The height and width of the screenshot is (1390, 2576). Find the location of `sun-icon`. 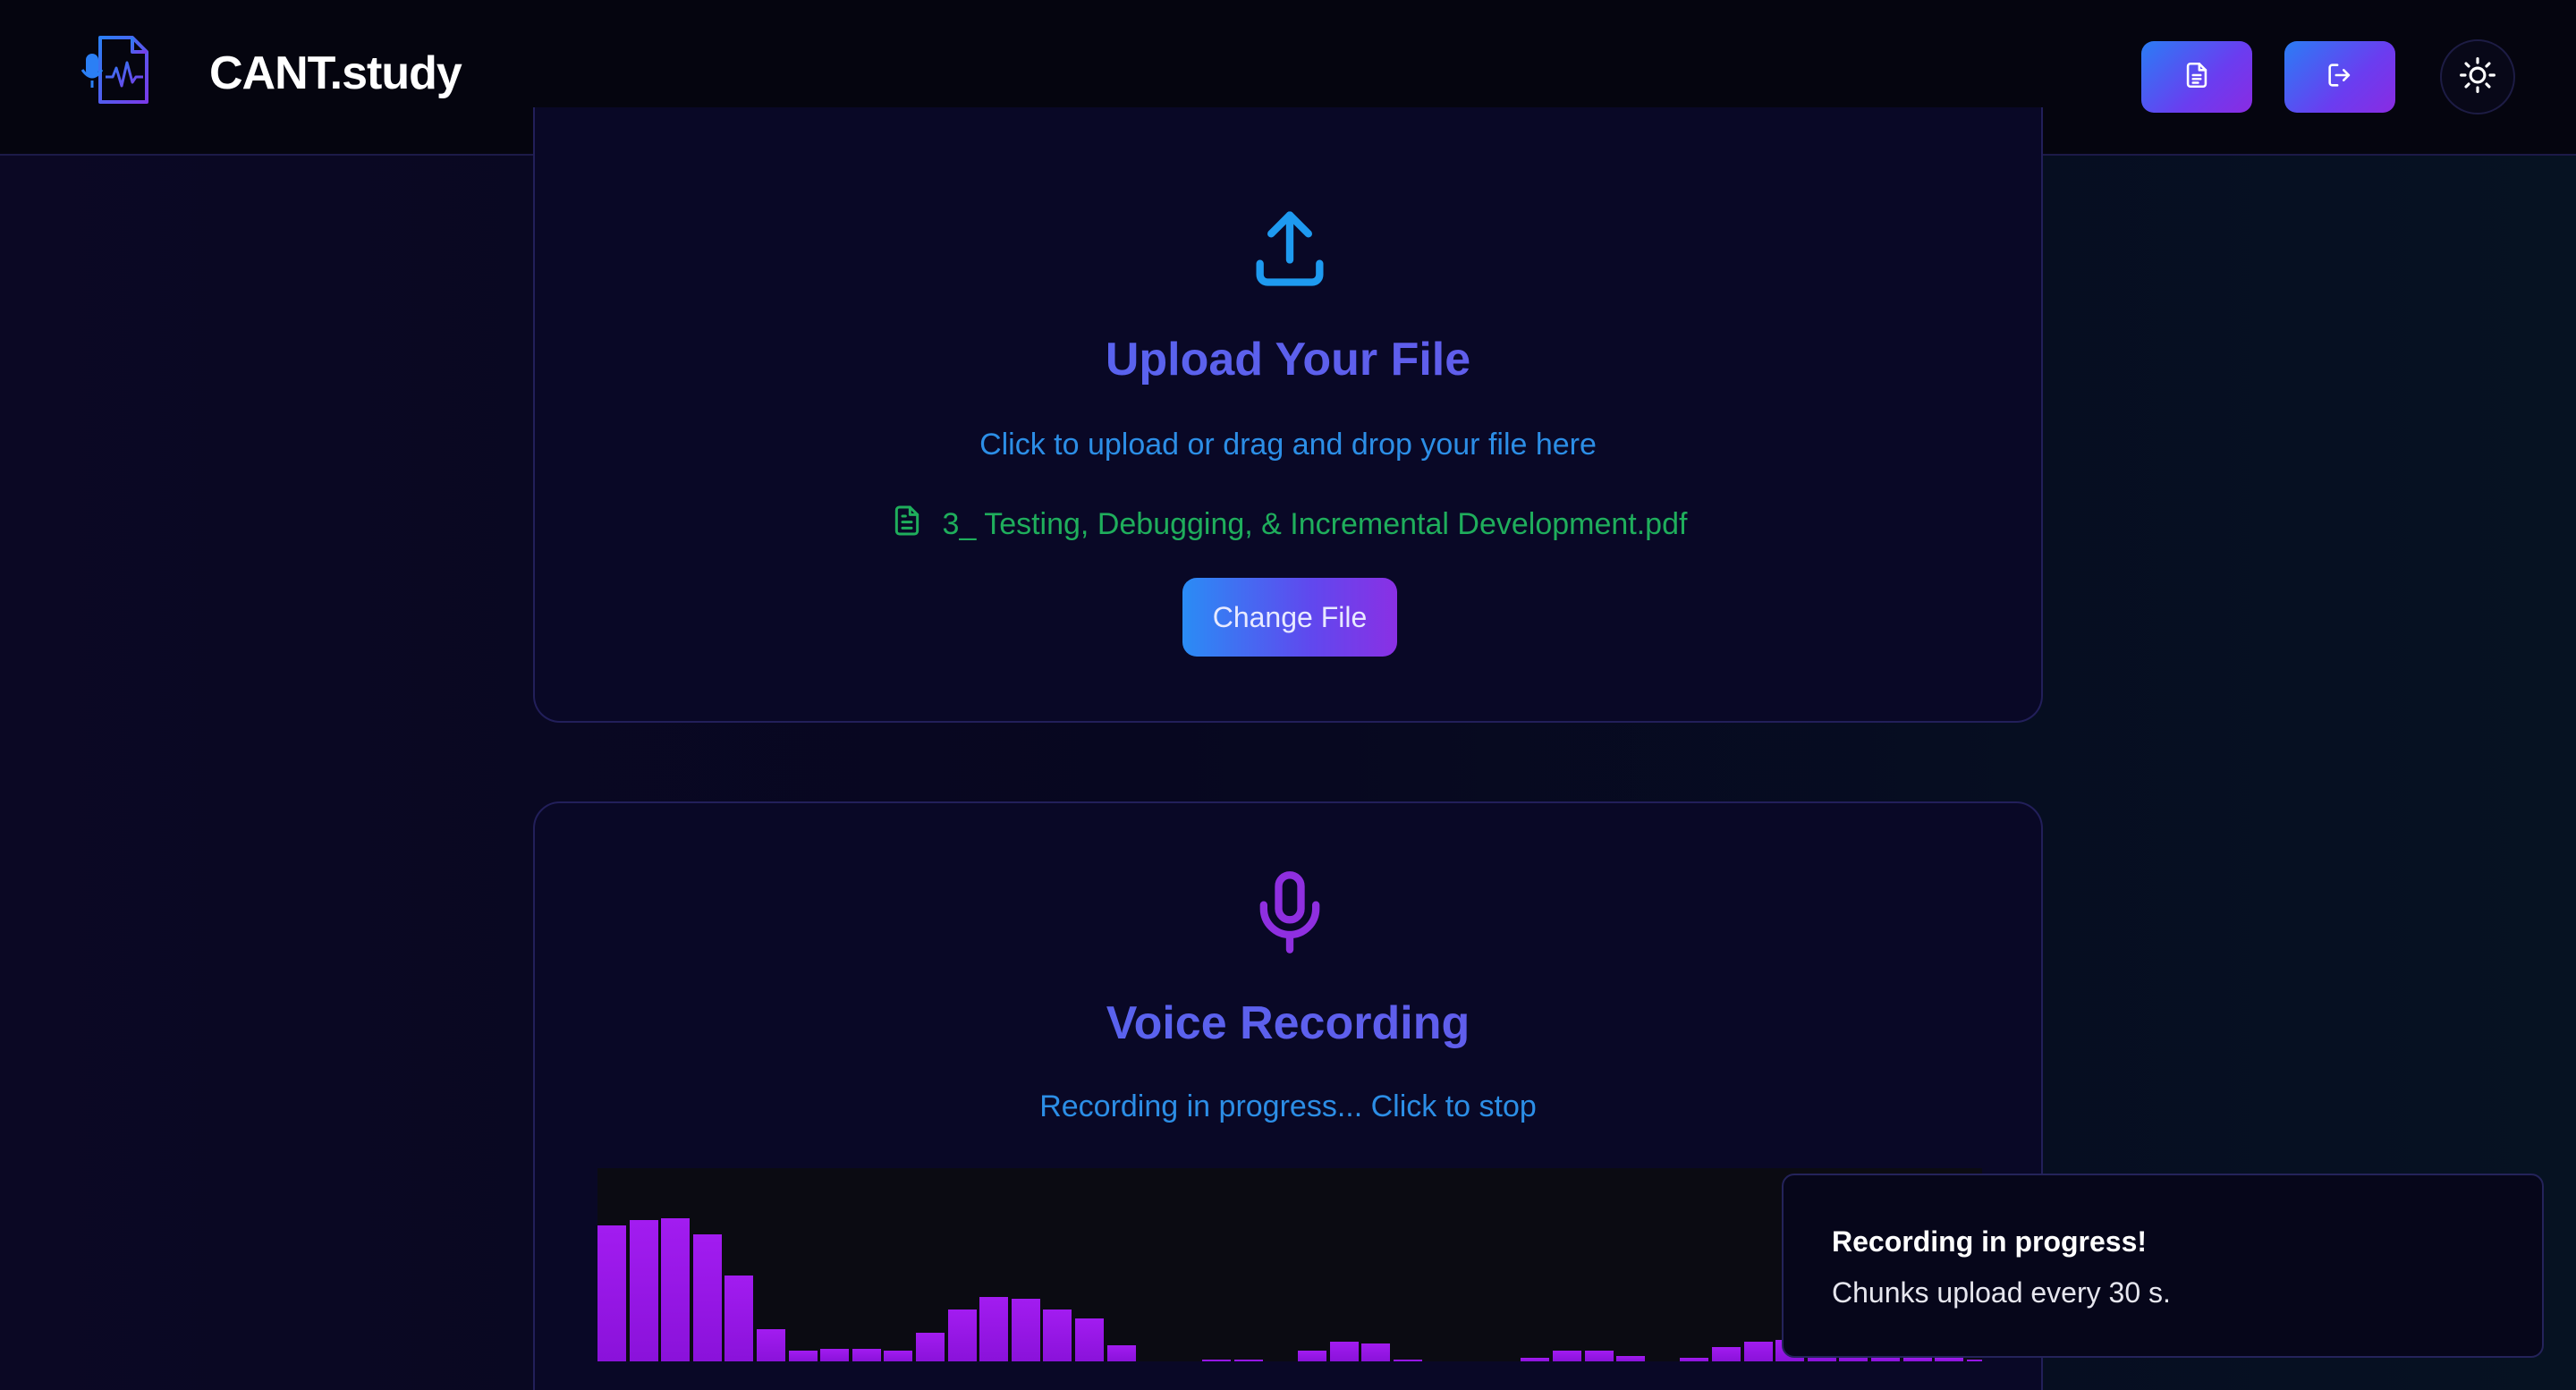

sun-icon is located at coordinates (2477, 77).